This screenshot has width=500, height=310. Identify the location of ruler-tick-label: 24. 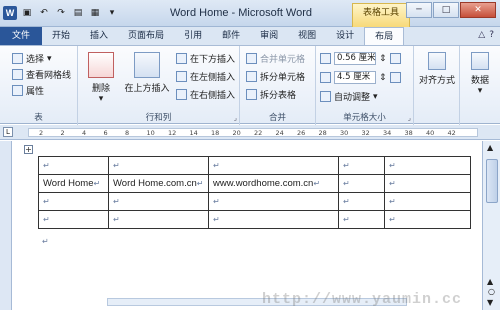
(279, 133).